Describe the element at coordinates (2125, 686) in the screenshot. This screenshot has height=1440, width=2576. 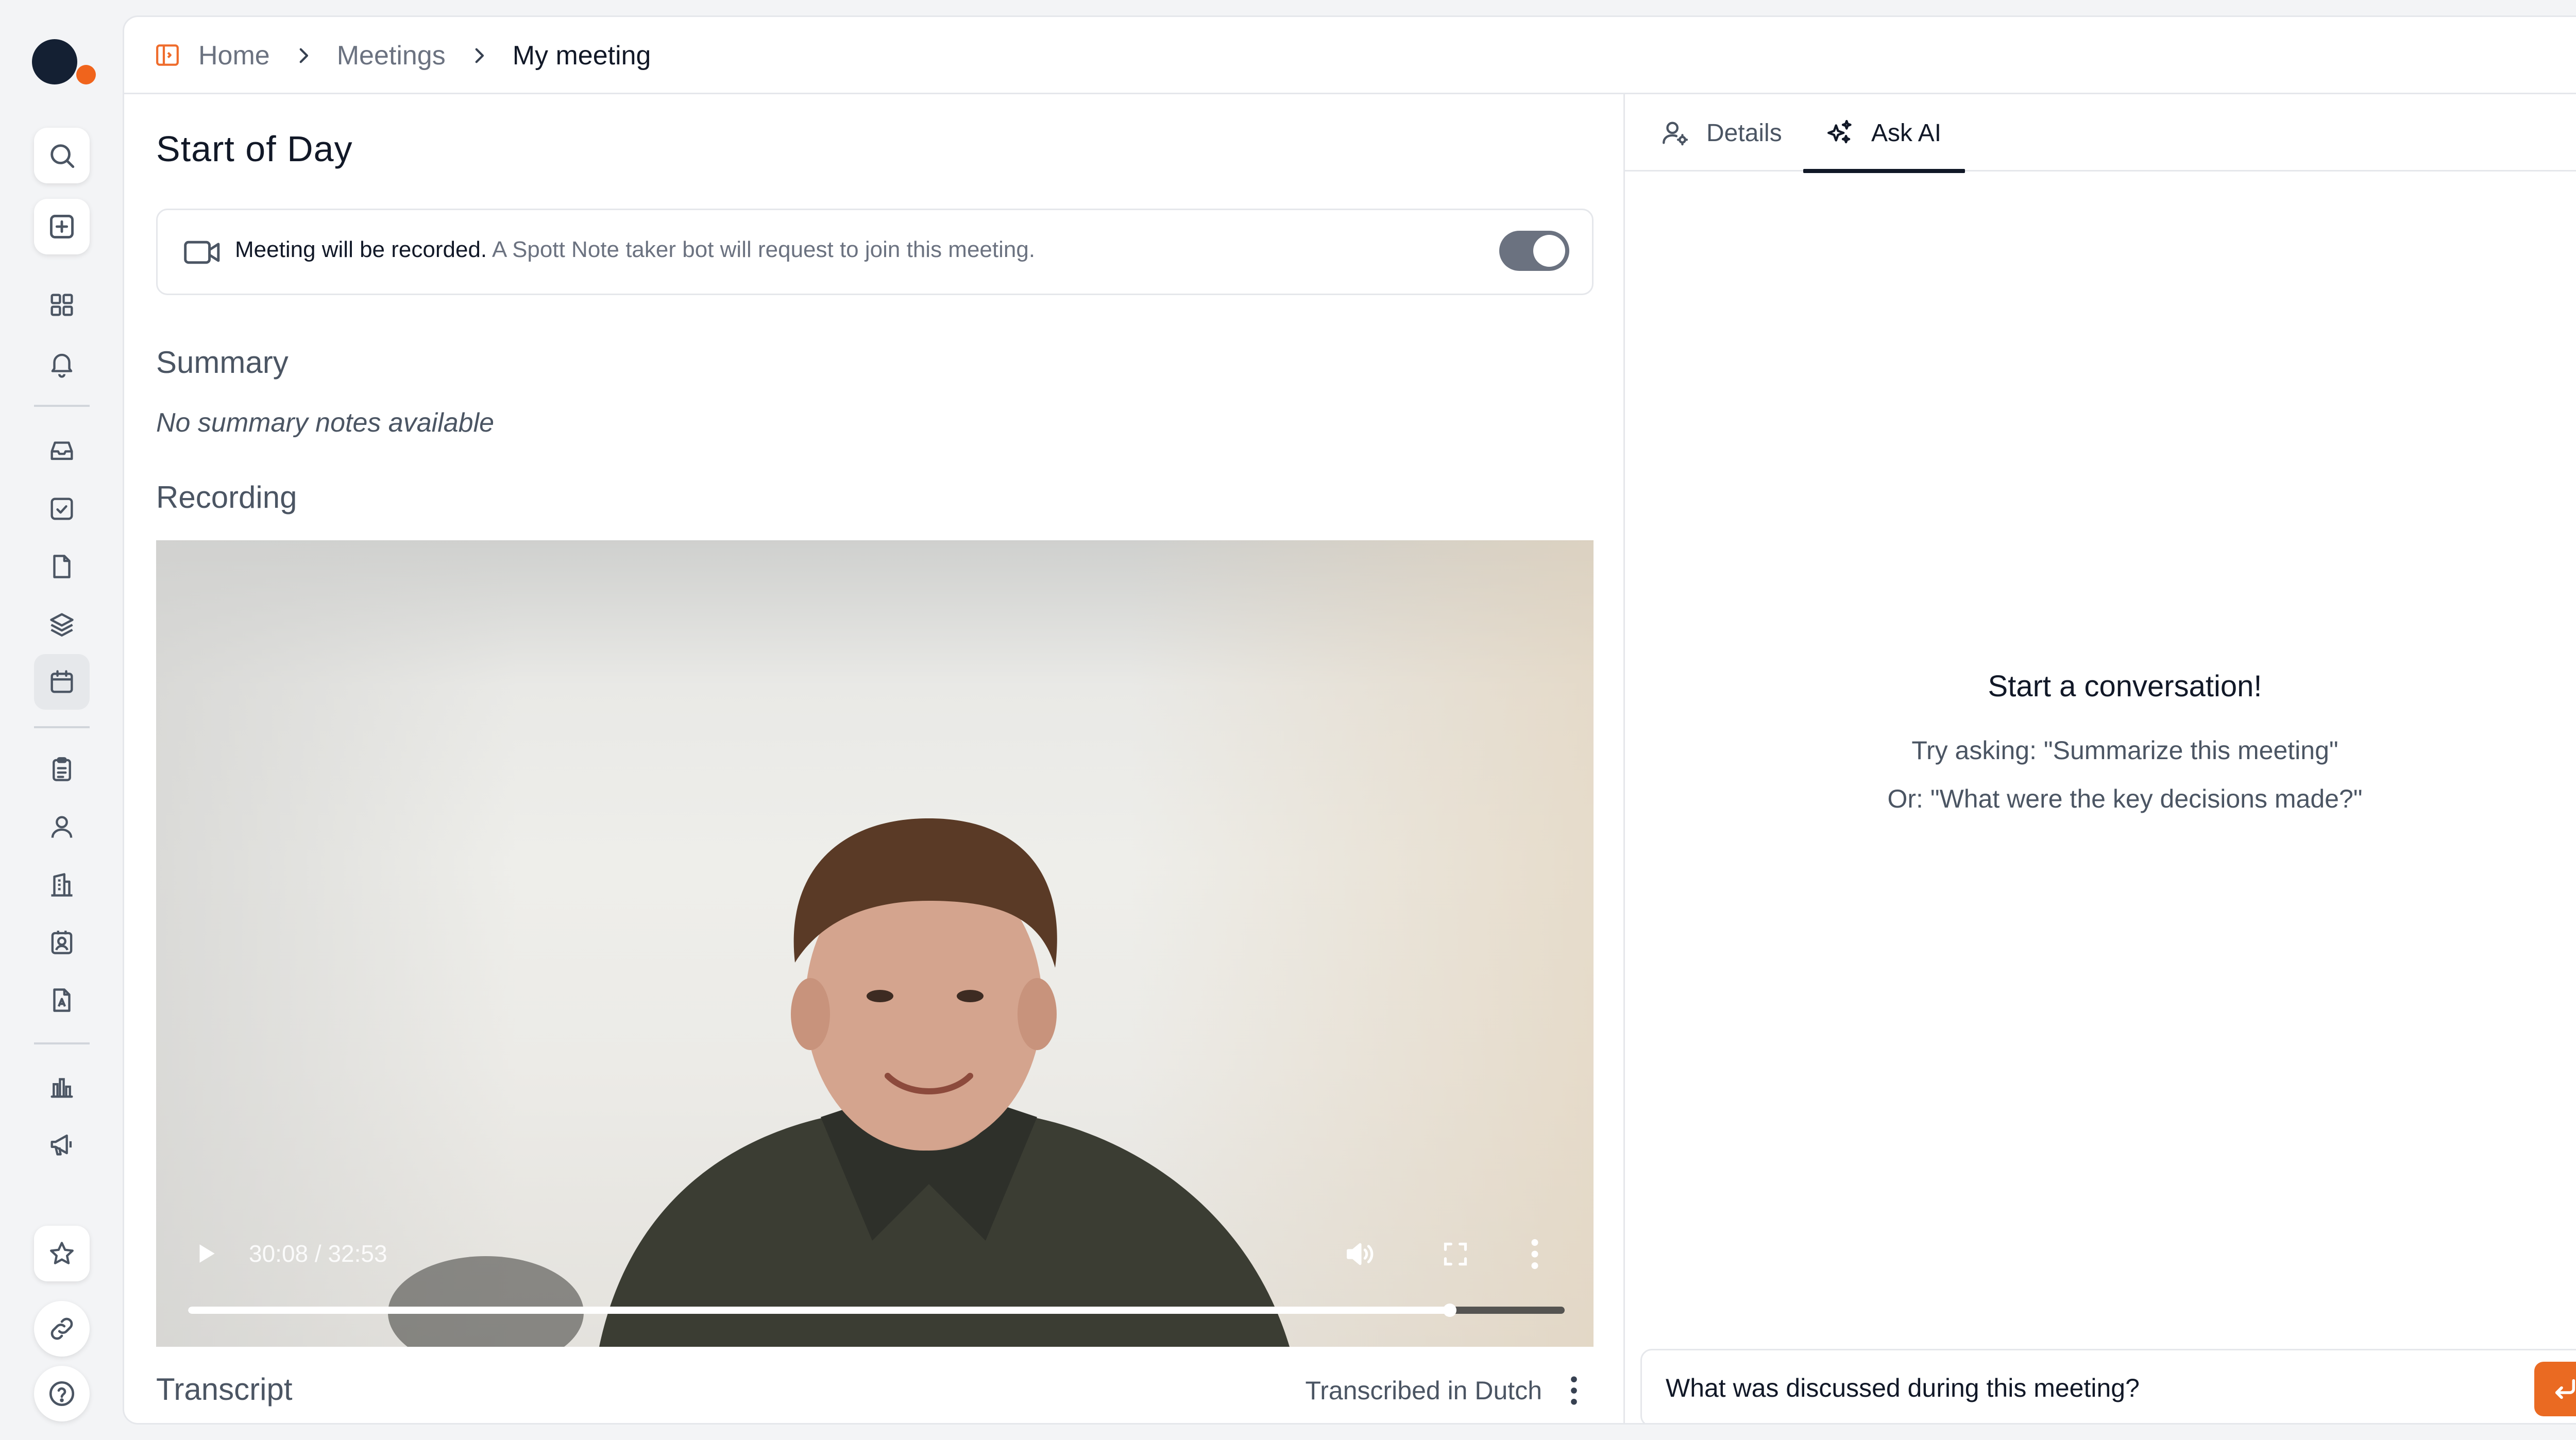
I see `chat-empty-title: Start a conversation!` at that location.